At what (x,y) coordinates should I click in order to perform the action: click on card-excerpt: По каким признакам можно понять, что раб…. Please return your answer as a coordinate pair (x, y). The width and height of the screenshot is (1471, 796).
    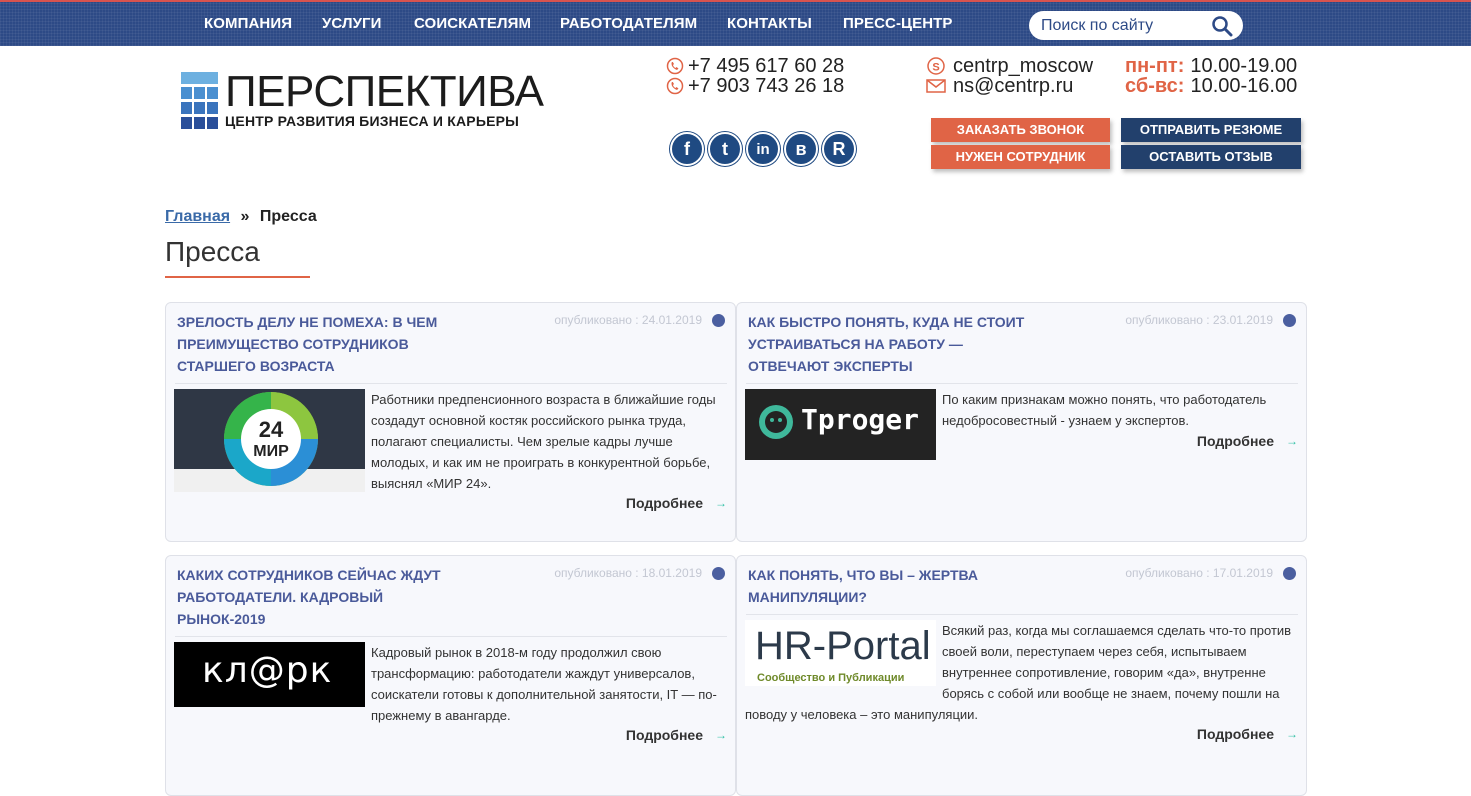
    Looking at the image, I should click on (1104, 410).